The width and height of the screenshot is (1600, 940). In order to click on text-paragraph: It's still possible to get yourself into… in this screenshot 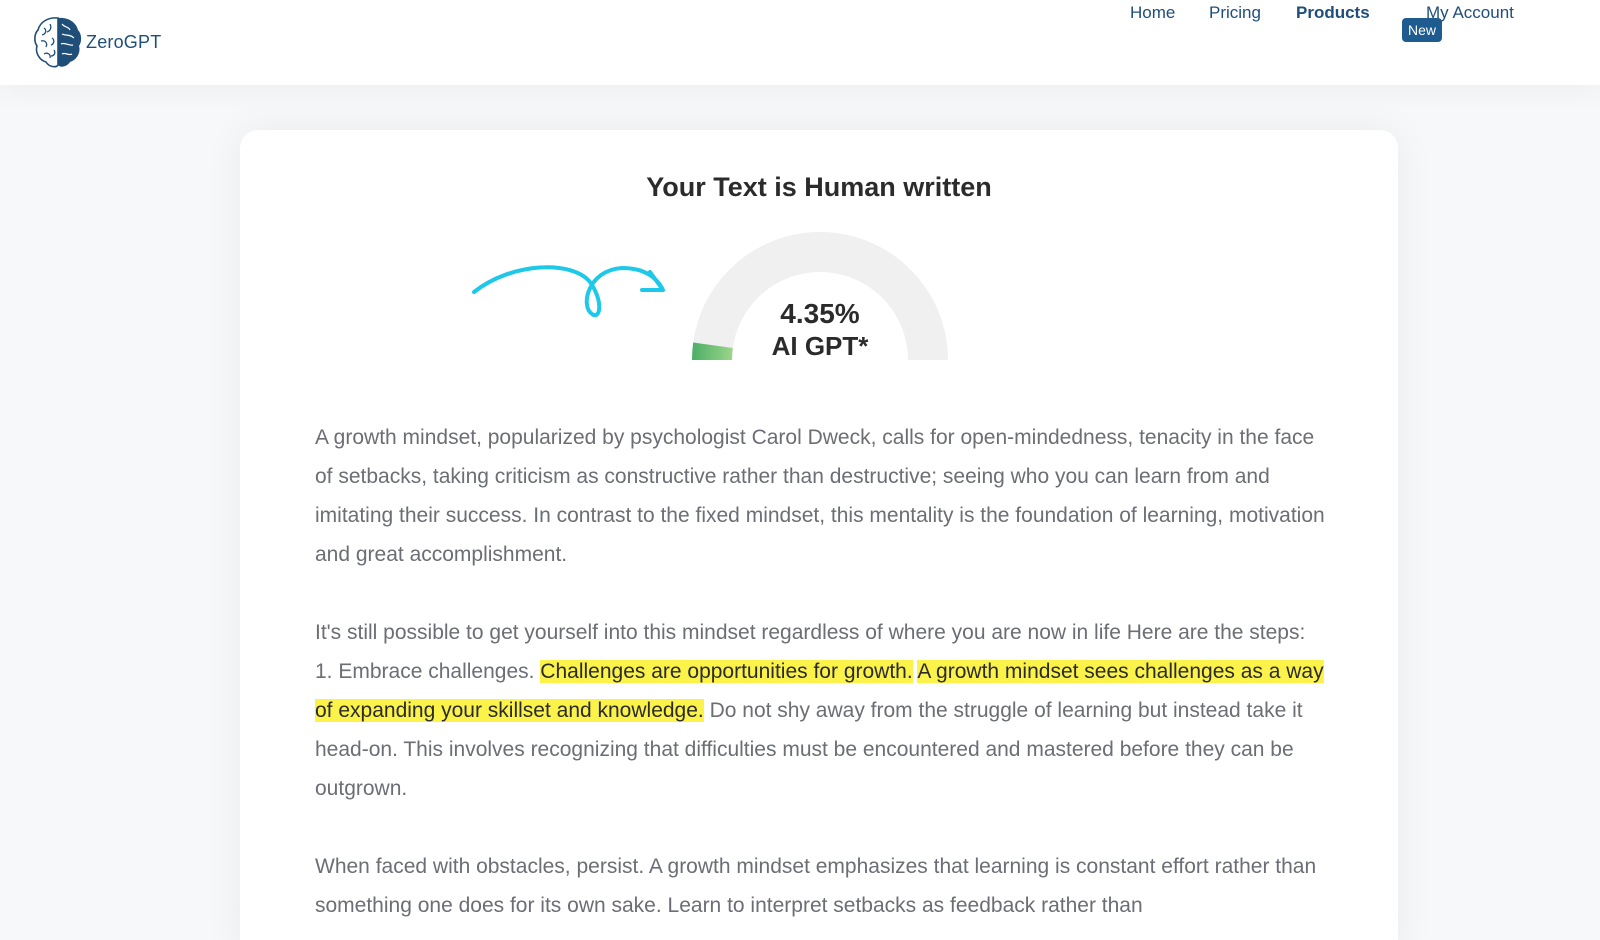, I will do `click(820, 710)`.